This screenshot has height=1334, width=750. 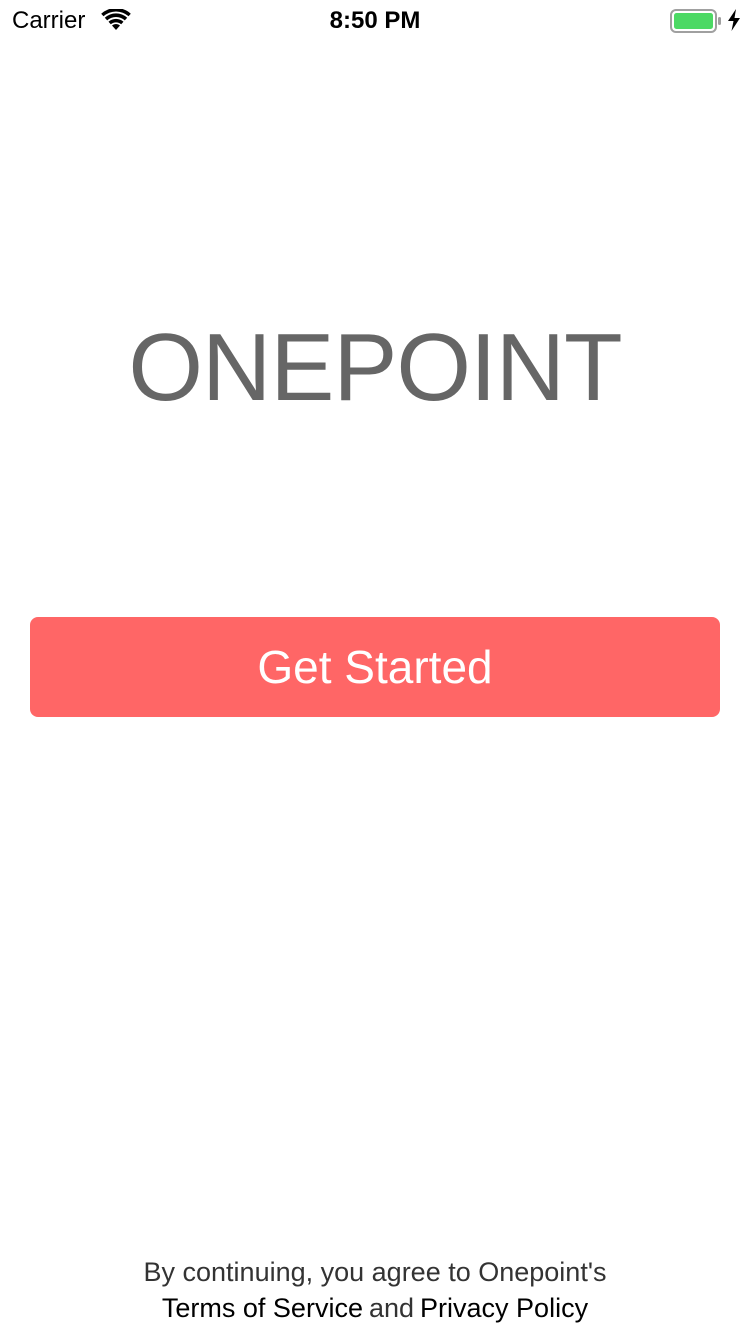 I want to click on privacy-policy-link: Privacy Policy, so click(x=504, y=1308).